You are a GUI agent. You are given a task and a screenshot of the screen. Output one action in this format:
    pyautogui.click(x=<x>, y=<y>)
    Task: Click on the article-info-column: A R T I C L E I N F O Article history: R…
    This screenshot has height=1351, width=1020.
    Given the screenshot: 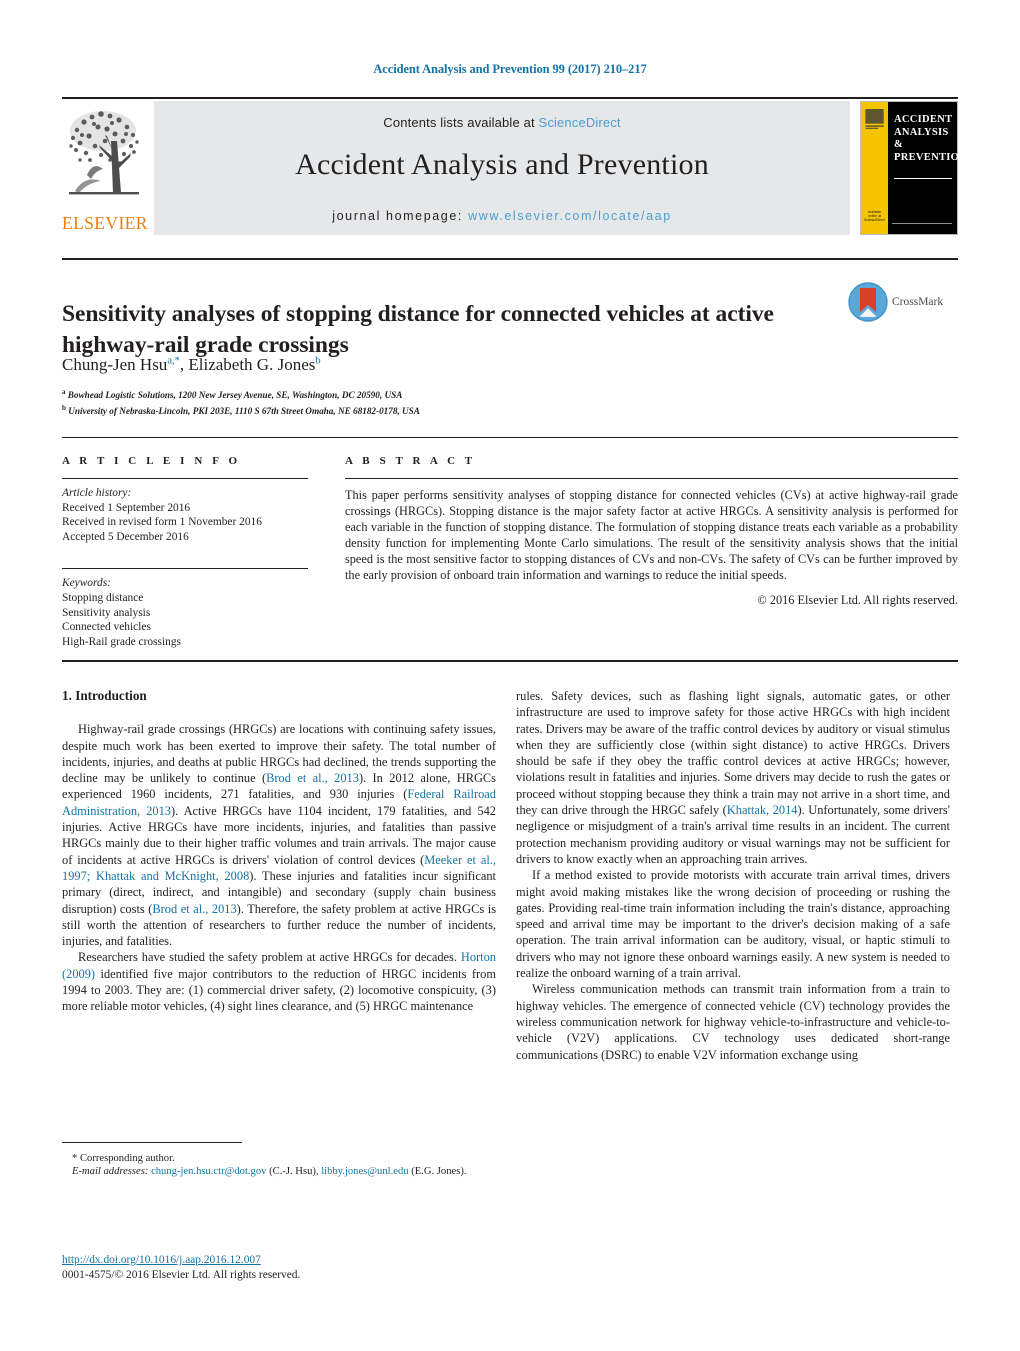 What is the action you would take?
    pyautogui.click(x=185, y=552)
    